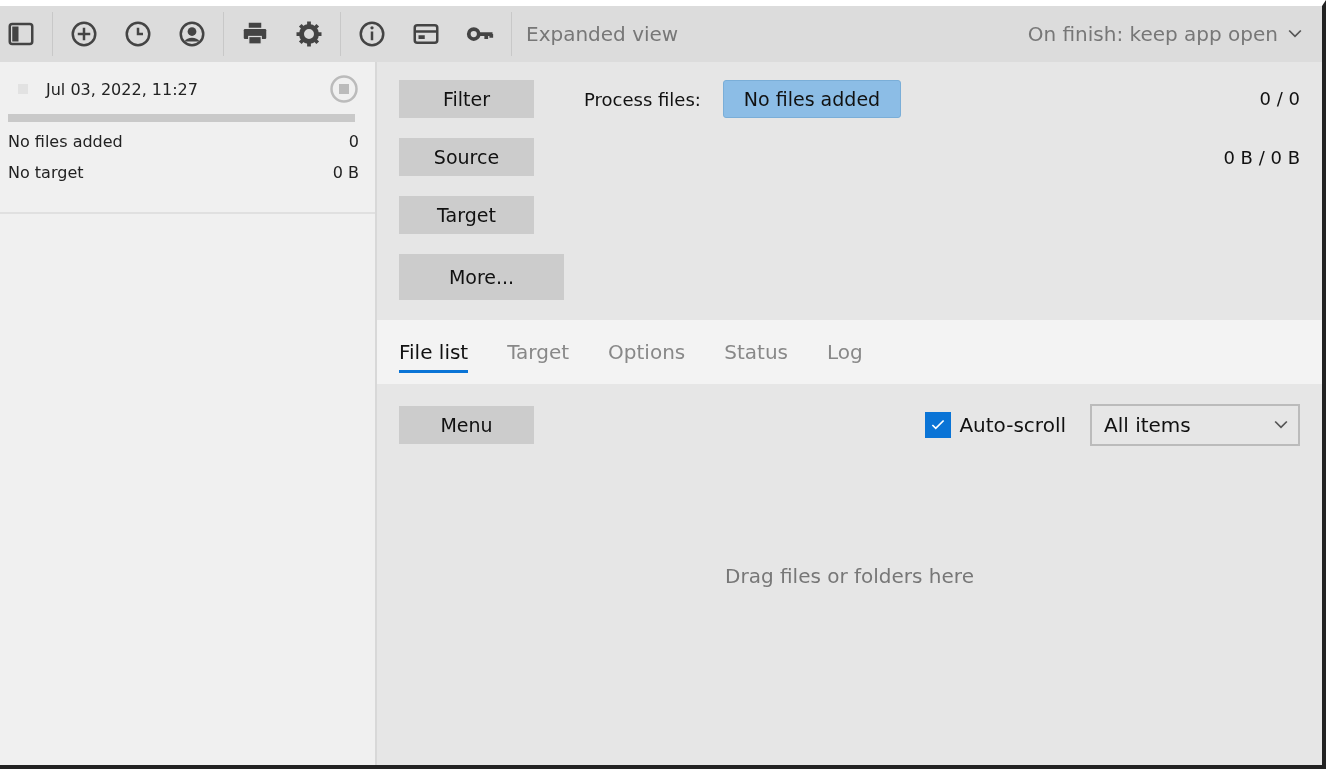 The width and height of the screenshot is (1326, 769). What do you see at coordinates (353, 141) in the screenshot?
I see `files-count: 0` at bounding box center [353, 141].